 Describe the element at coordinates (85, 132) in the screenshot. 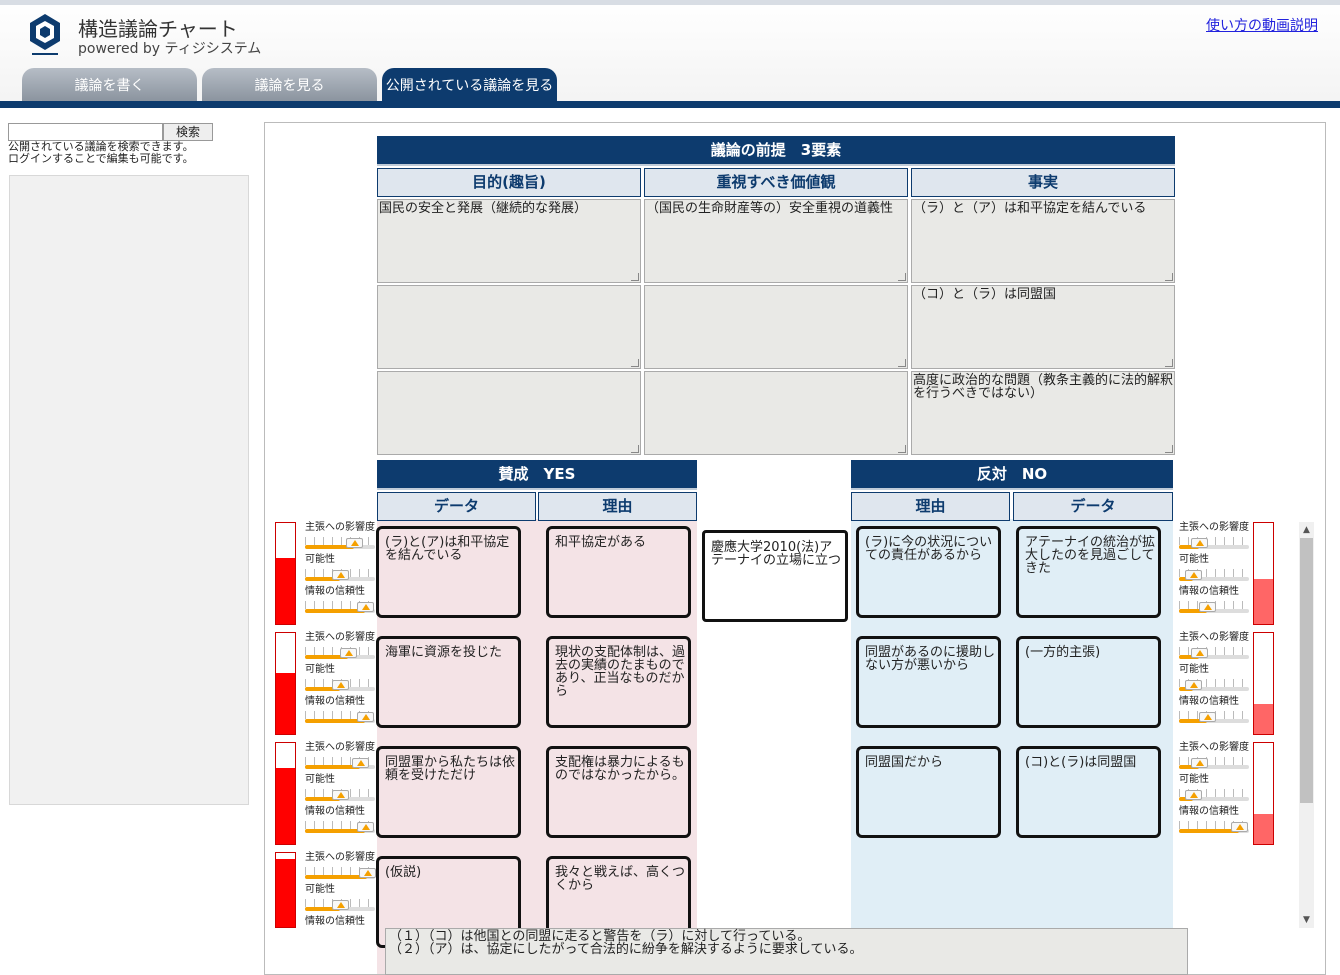

I see `search-input` at that location.